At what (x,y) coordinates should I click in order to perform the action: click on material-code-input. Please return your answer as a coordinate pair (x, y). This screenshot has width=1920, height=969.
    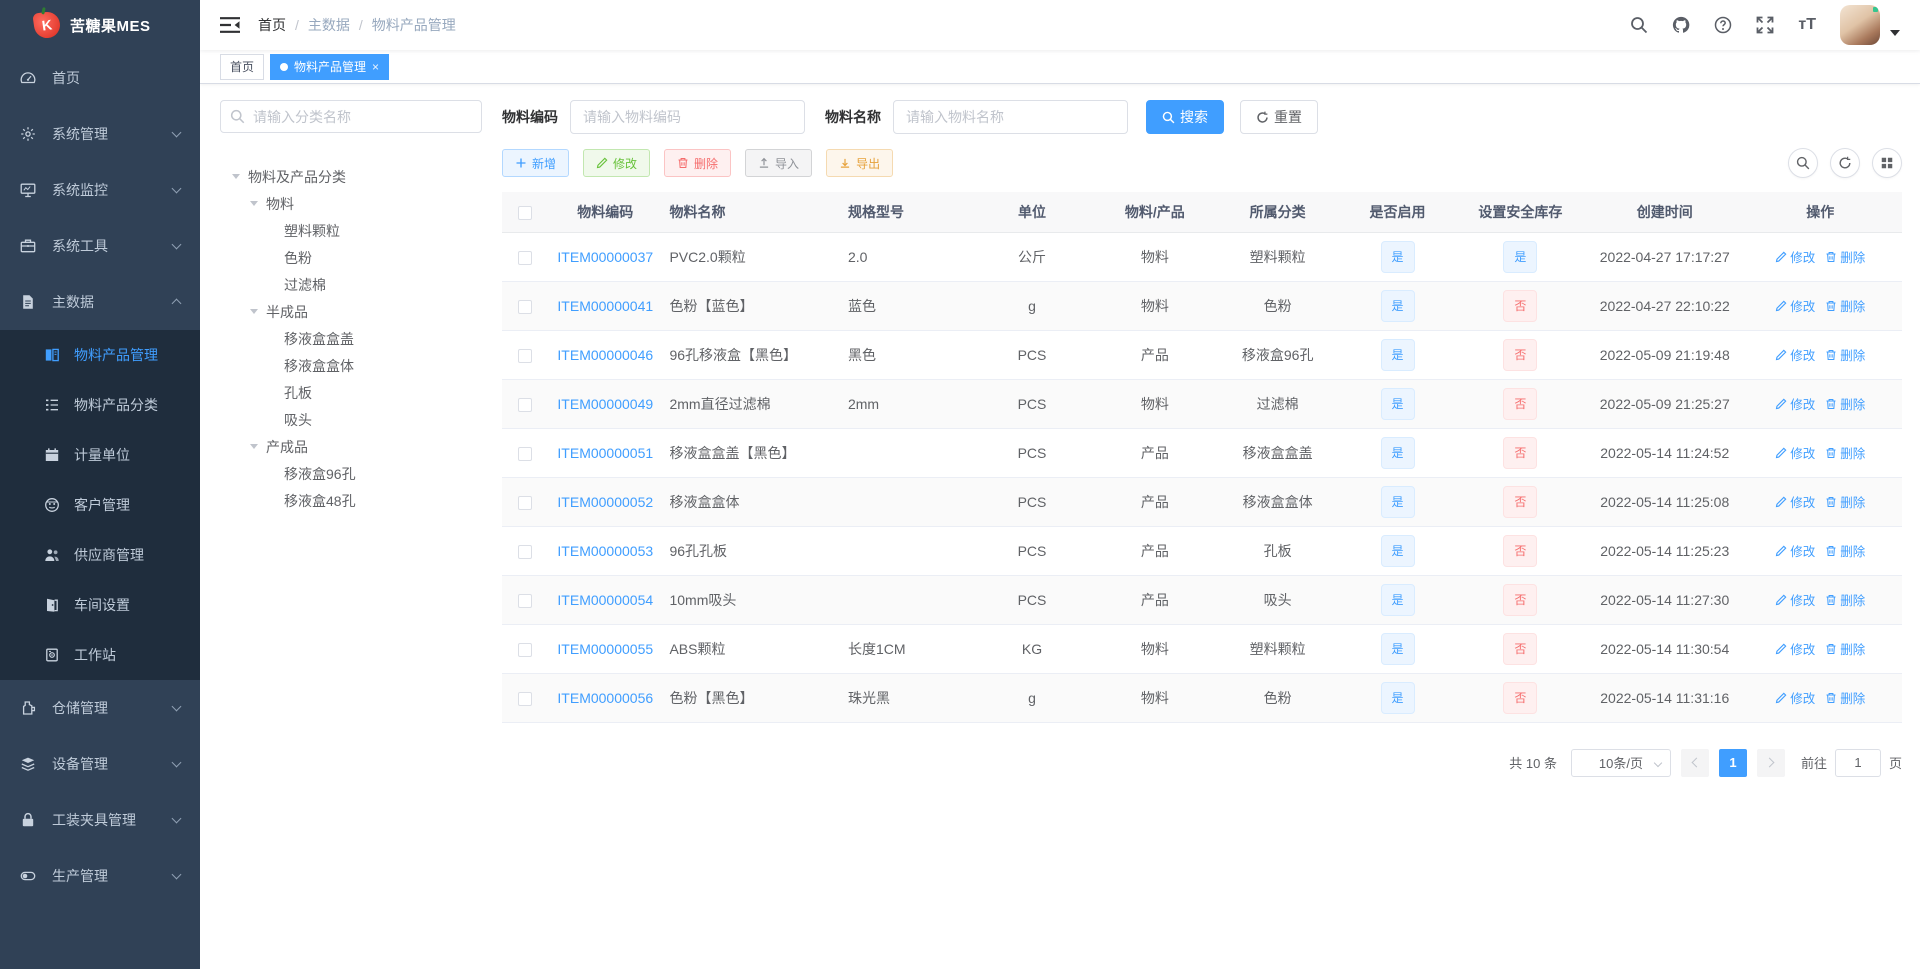
    Looking at the image, I should click on (687, 117).